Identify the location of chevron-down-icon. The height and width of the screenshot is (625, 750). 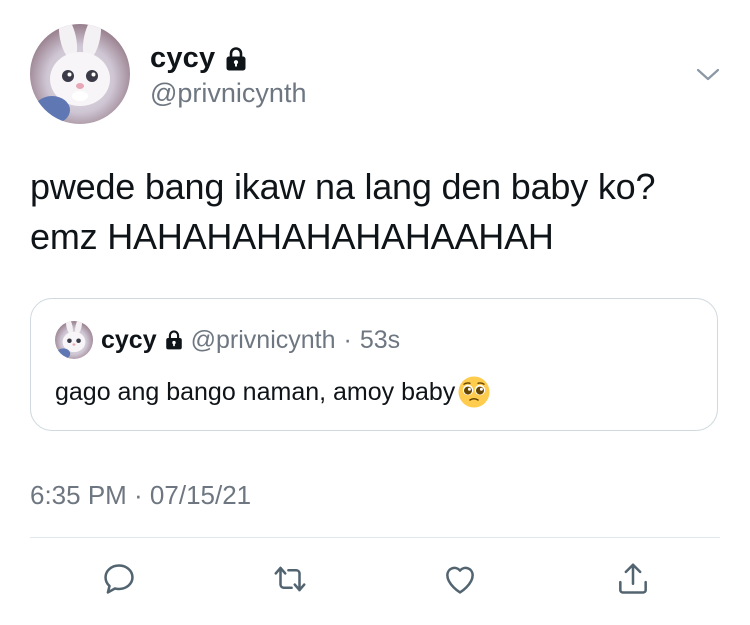
(708, 74).